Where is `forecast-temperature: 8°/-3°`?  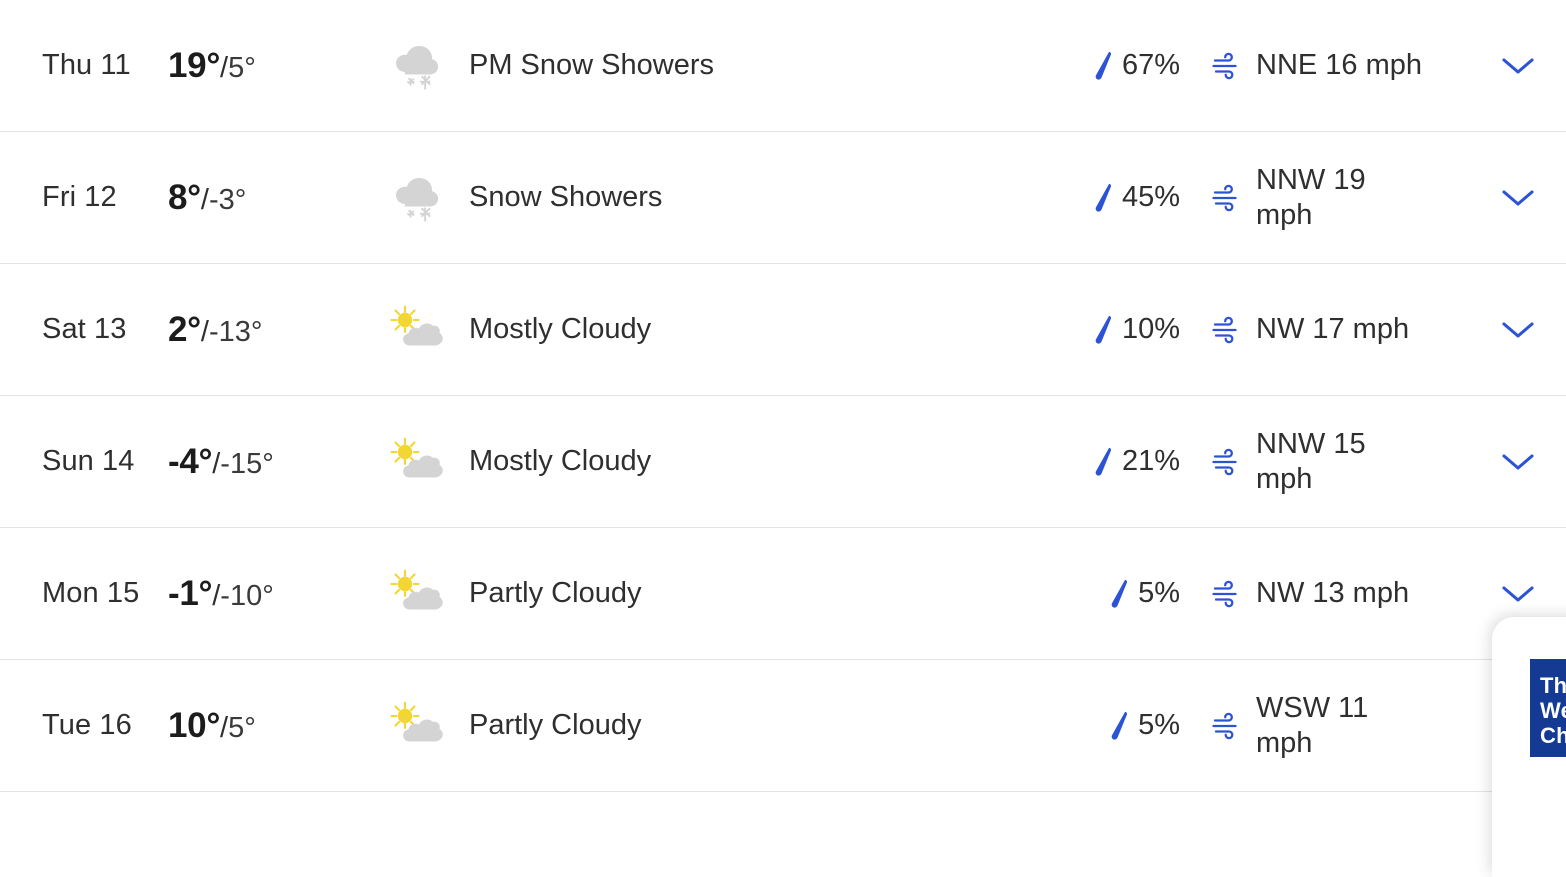 forecast-temperature: 8°/-3° is located at coordinates (270, 198).